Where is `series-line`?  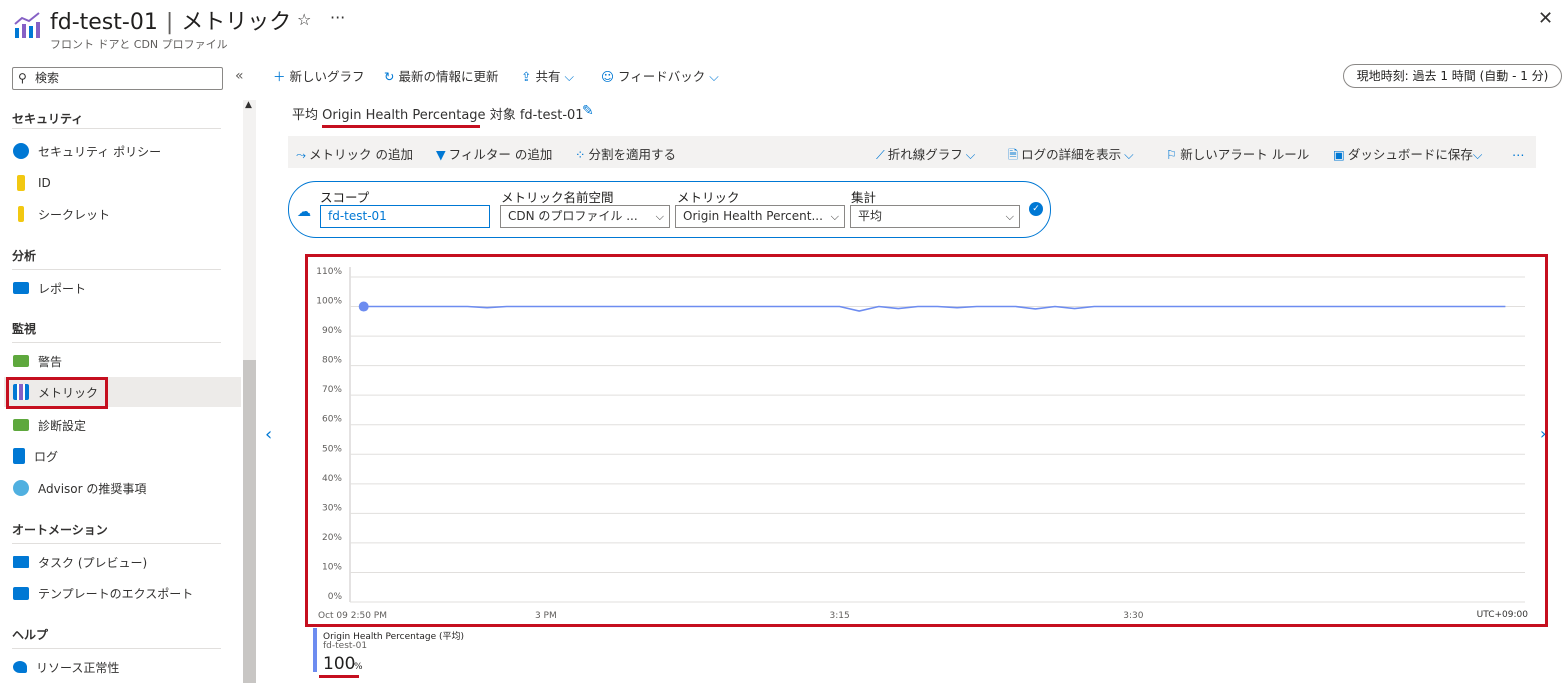
series-line is located at coordinates (934, 308).